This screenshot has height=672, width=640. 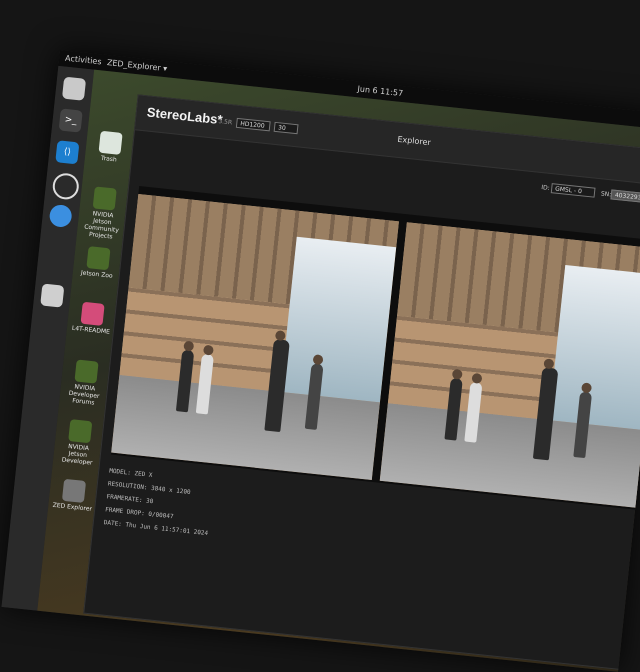 What do you see at coordinates (545, 188) in the screenshot?
I see `camera-select-label: ID:` at bounding box center [545, 188].